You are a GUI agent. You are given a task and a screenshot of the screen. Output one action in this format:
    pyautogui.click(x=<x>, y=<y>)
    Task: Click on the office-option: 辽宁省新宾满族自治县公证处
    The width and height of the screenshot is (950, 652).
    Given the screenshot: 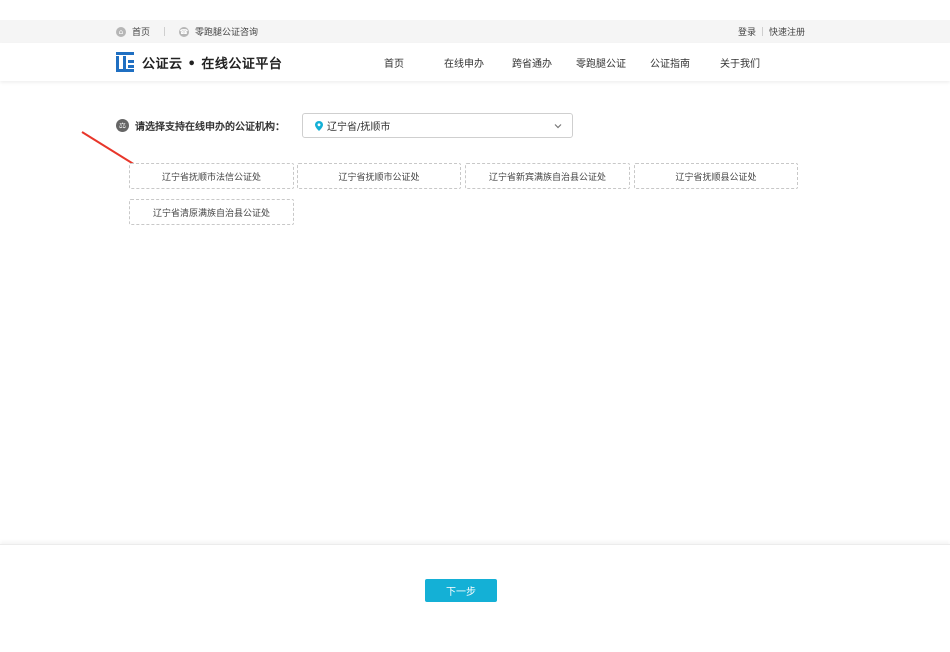 What is the action you would take?
    pyautogui.click(x=547, y=176)
    